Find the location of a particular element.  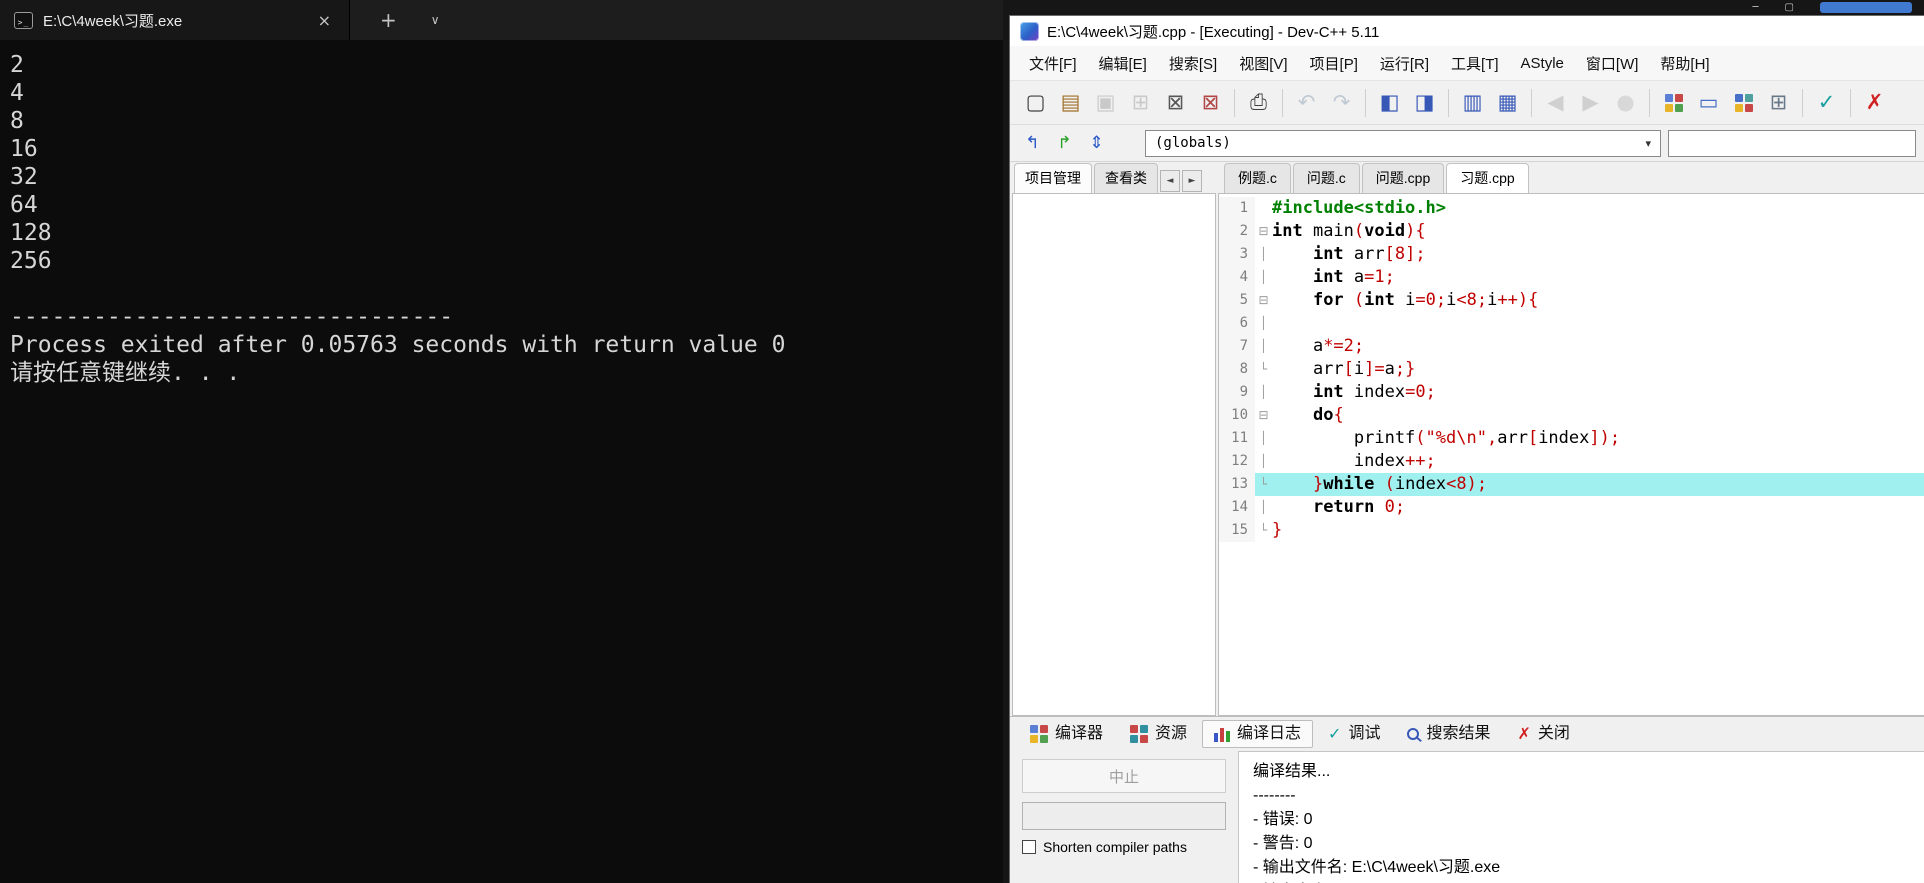

code-line: 10 ⊟ do{ is located at coordinates (1571, 415).